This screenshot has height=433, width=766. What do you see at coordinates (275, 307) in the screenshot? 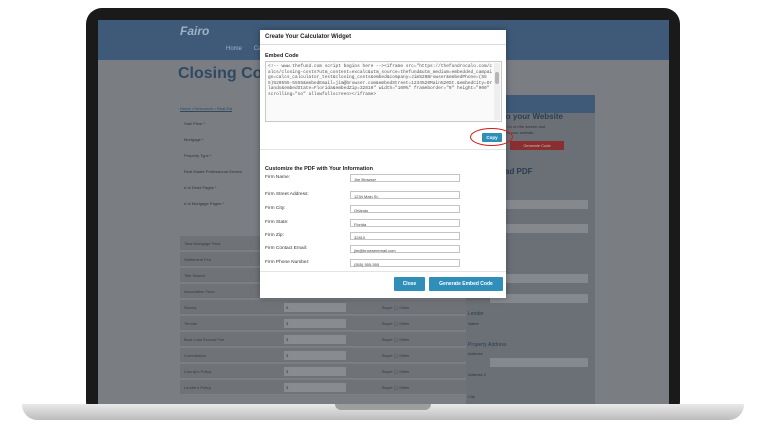
I see `fee-row: Survey $` at bounding box center [275, 307].